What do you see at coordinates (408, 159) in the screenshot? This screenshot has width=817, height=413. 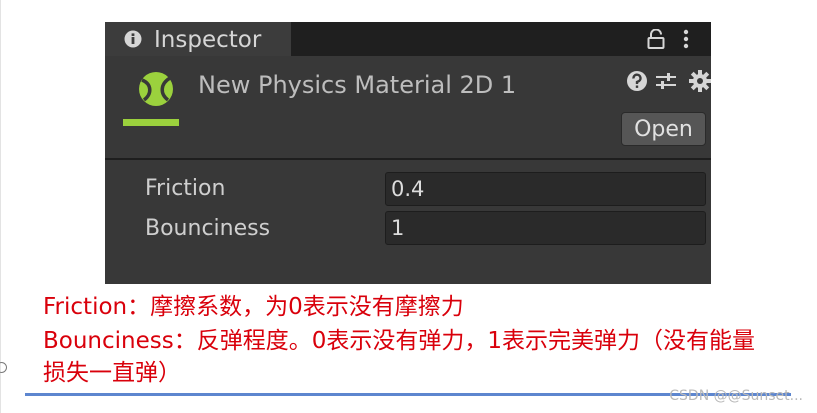 I see `section-divider` at bounding box center [408, 159].